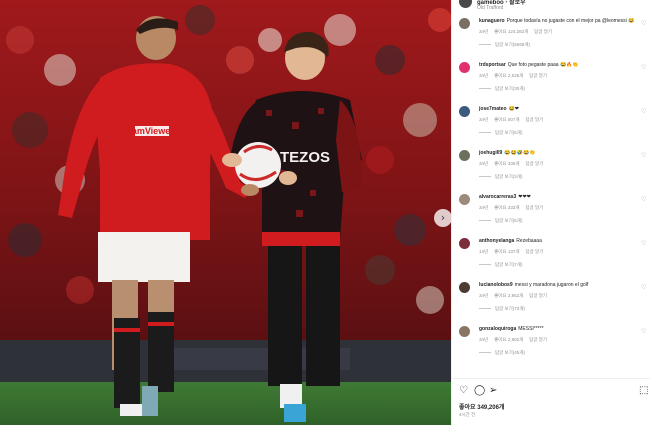 The width and height of the screenshot is (650, 425). What do you see at coordinates (148, 131) in the screenshot?
I see `sponsor-text: TeamViewer` at bounding box center [148, 131].